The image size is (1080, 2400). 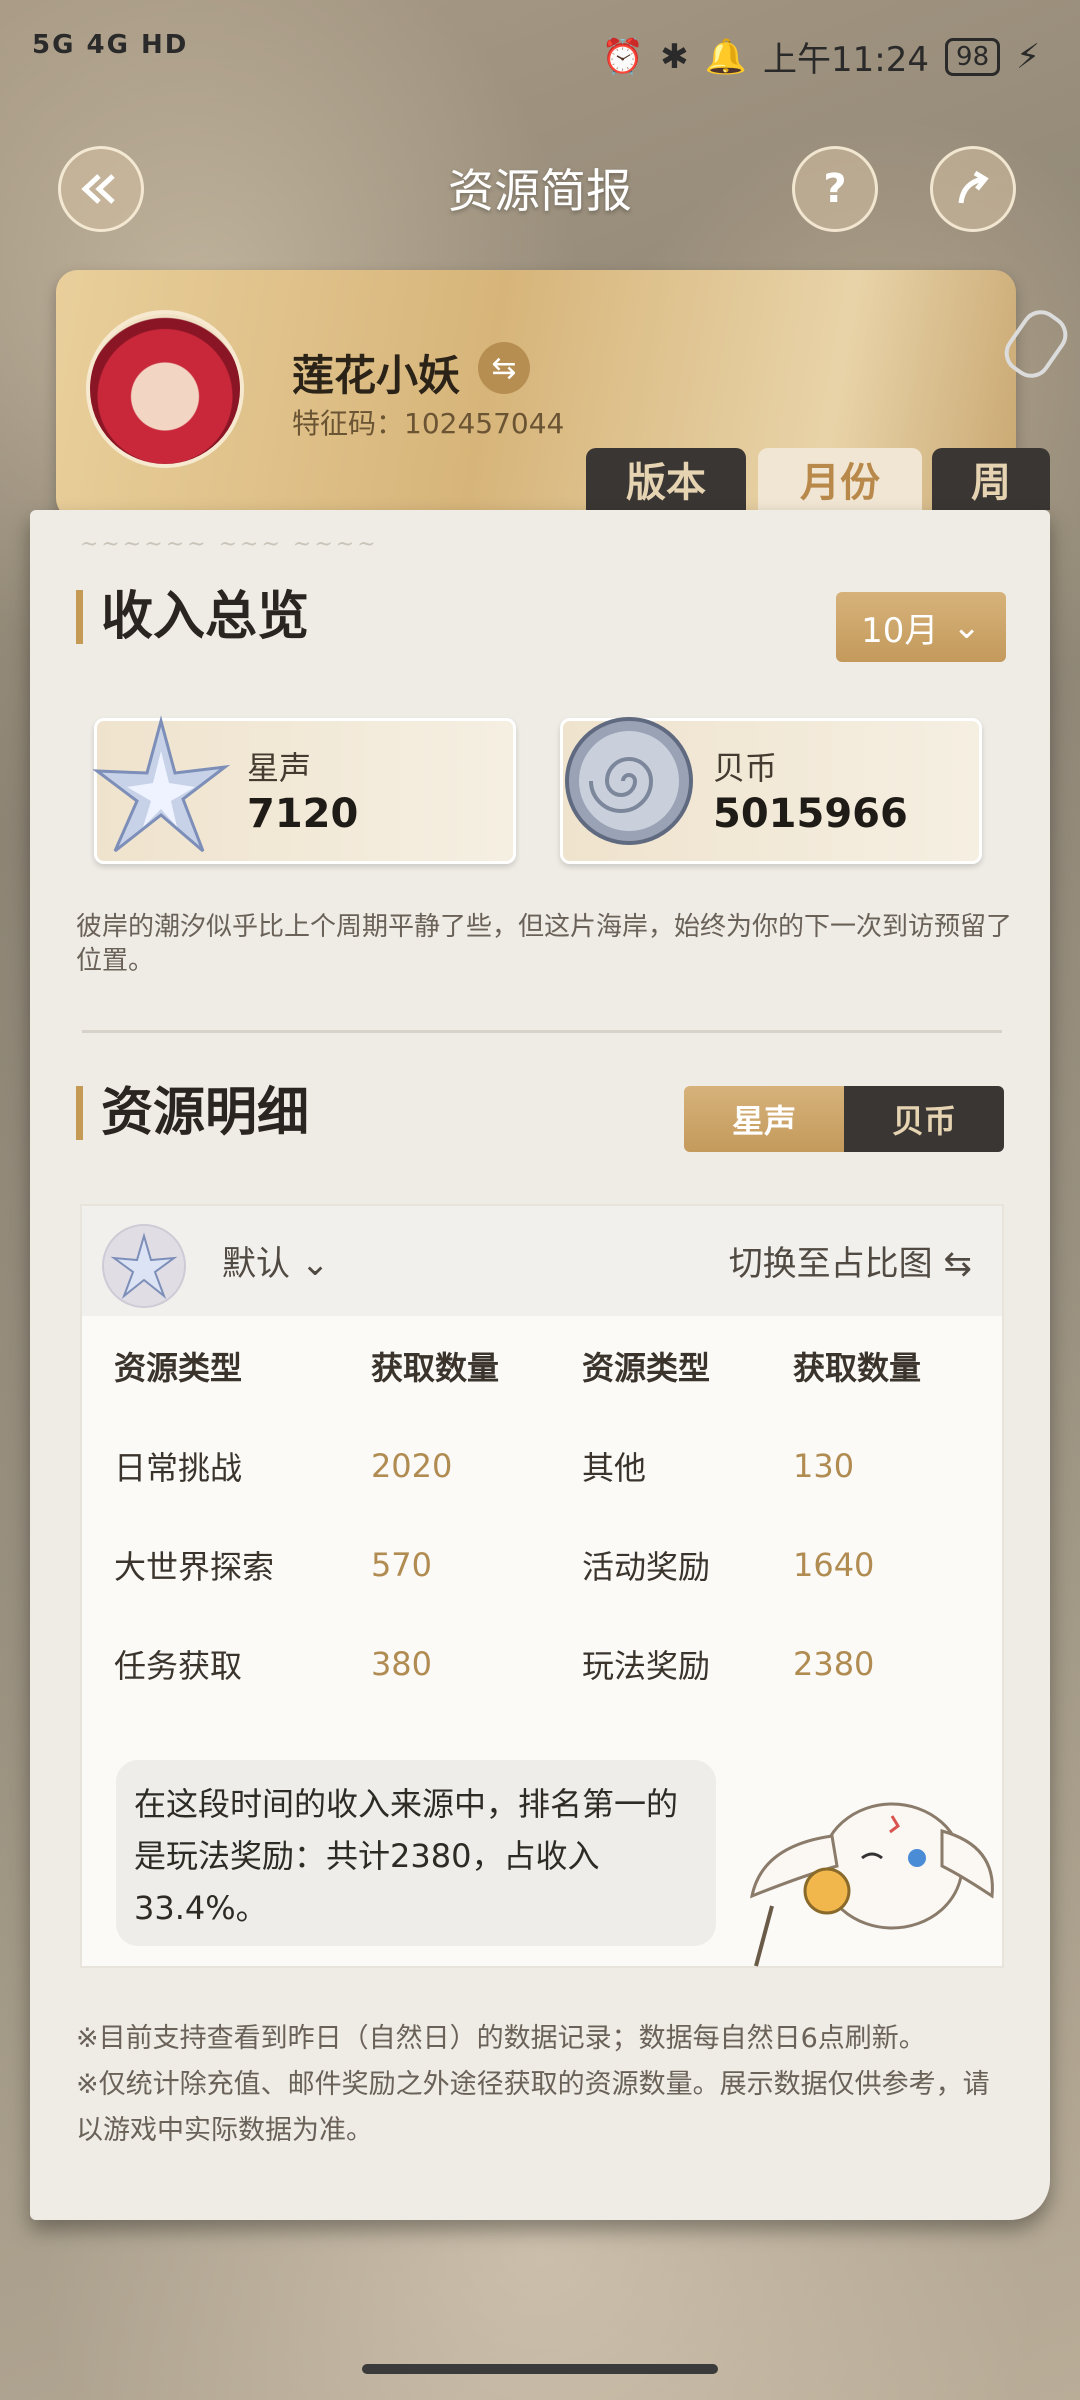 I want to click on resource-value: 5015966, so click(x=810, y=814).